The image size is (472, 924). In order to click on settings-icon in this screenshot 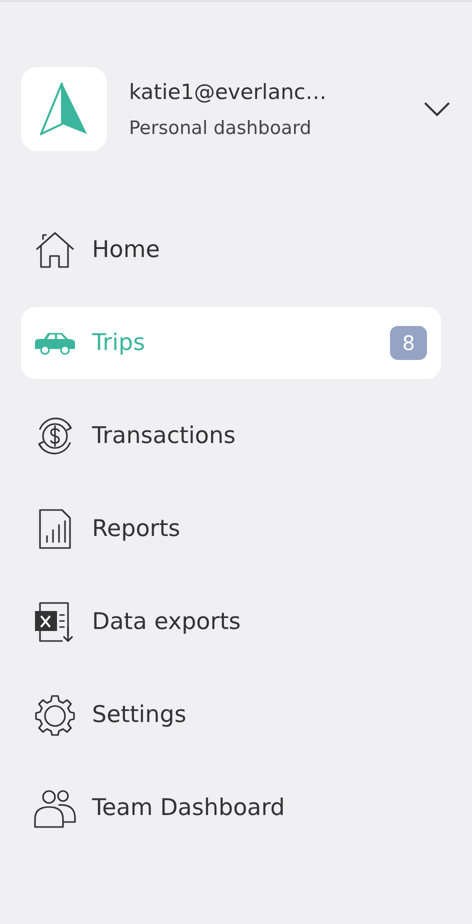, I will do `click(55, 715)`.